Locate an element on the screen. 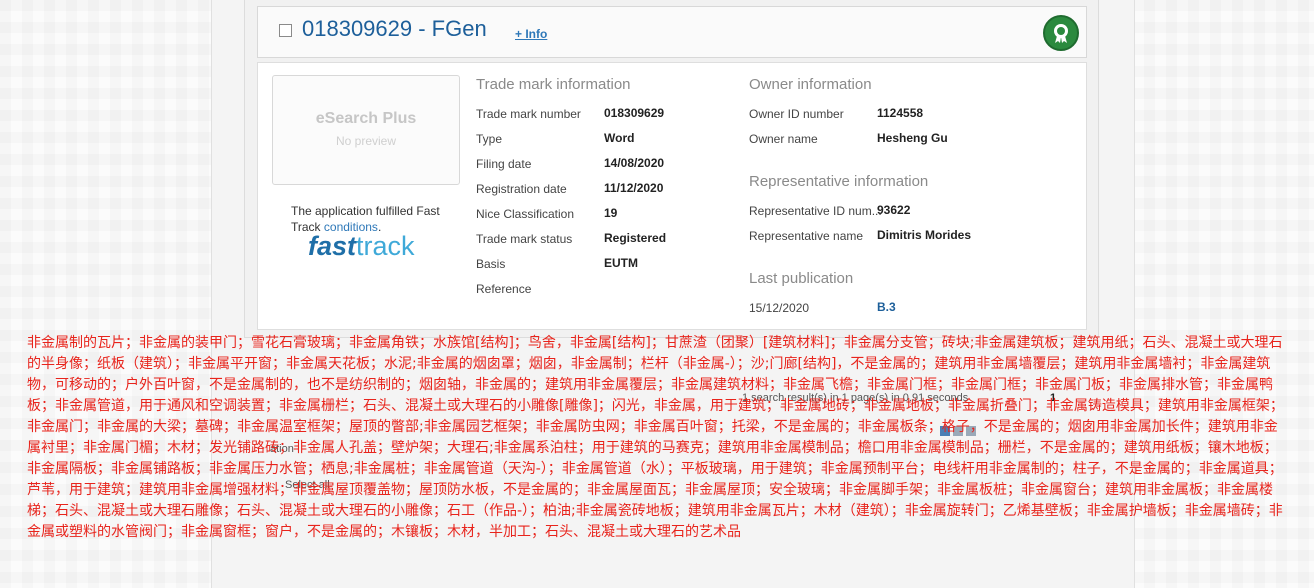  trademark-info-title: Trade mark information is located at coordinates (553, 84).